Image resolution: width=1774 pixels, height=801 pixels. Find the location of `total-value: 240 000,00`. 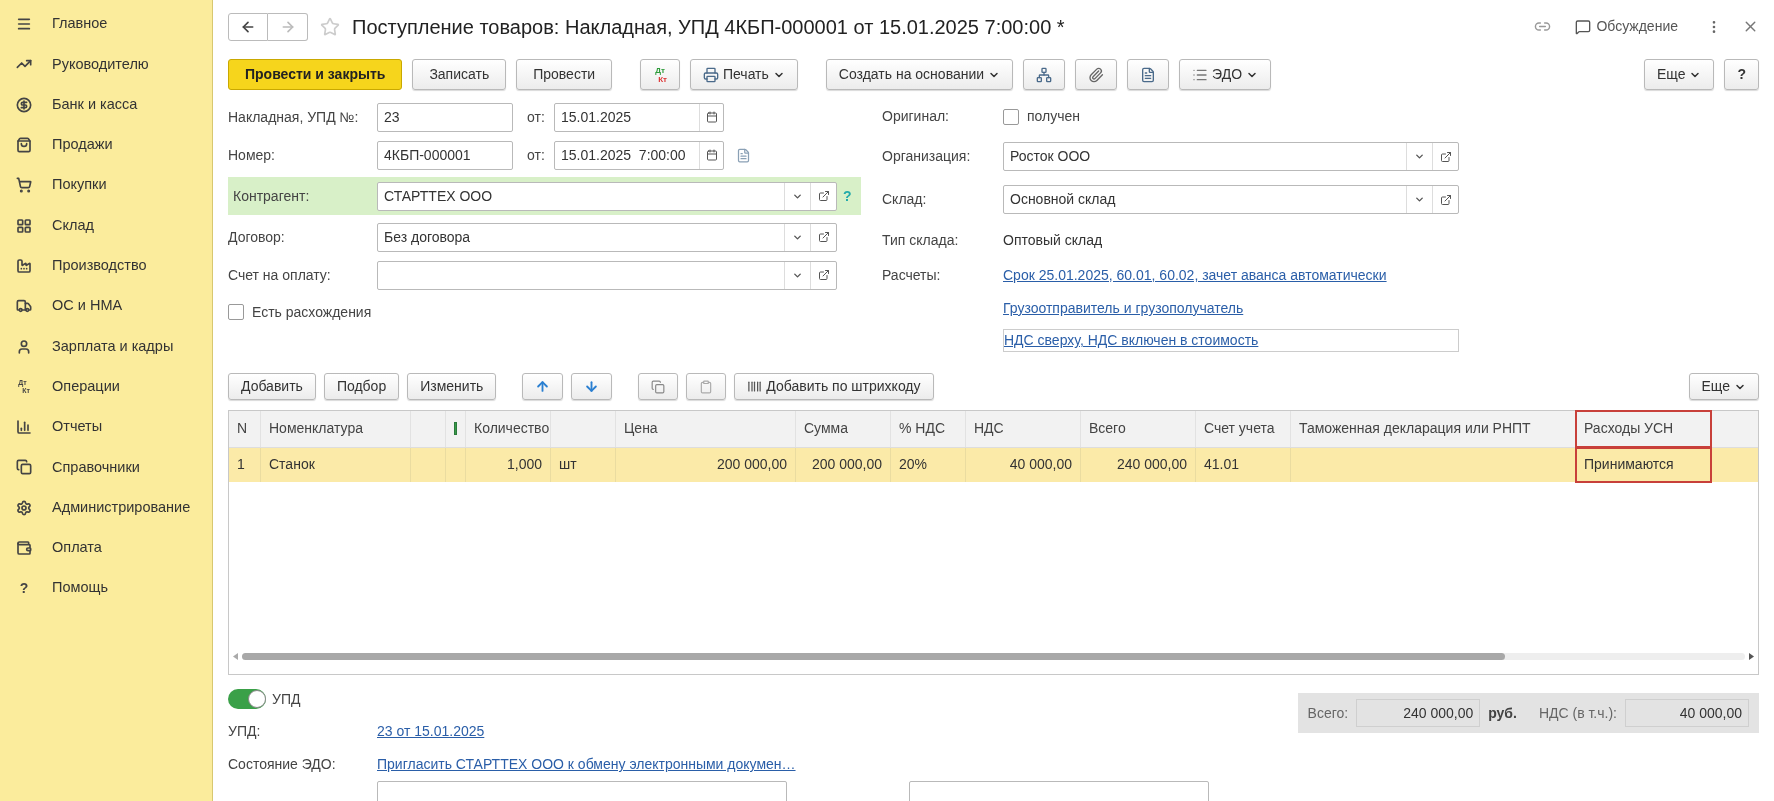

total-value: 240 000,00 is located at coordinates (1418, 713).